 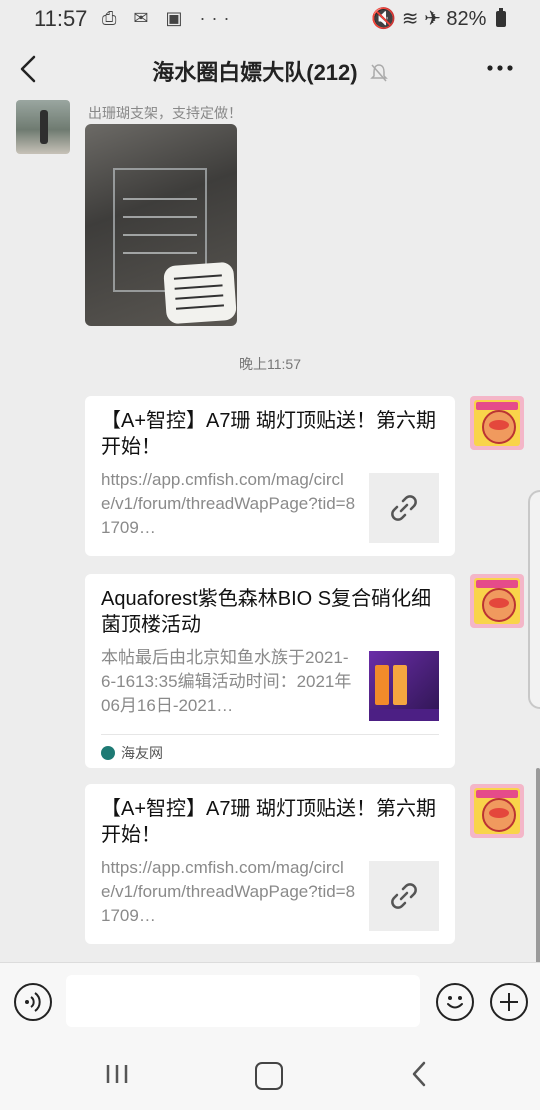 I want to click on article-thumbnail, so click(x=404, y=686).